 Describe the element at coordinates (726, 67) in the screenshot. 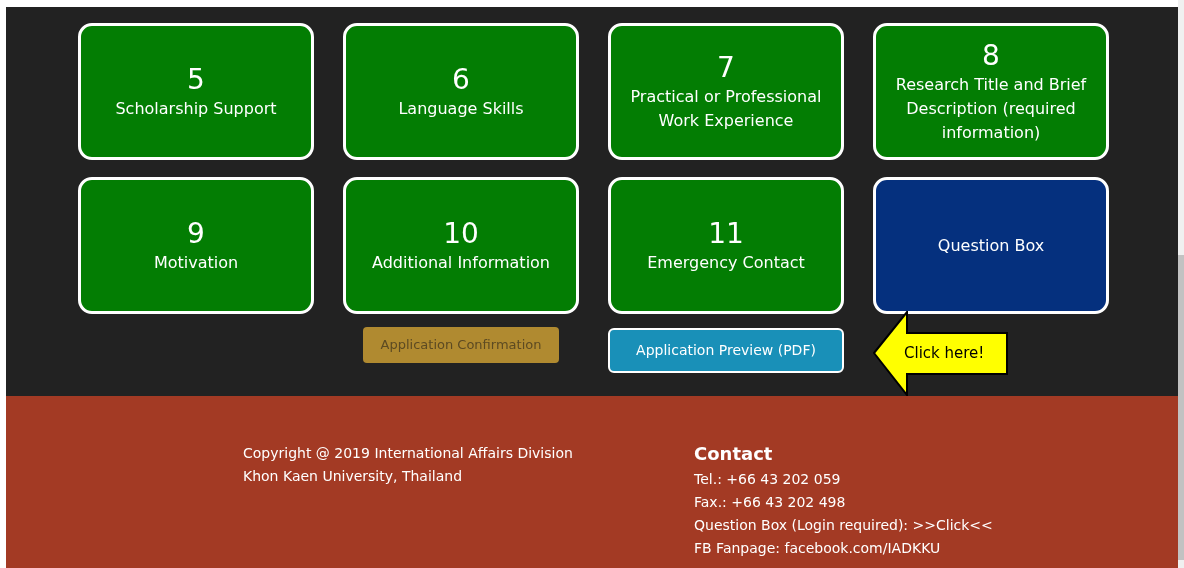

I see `step-number: 7` at that location.